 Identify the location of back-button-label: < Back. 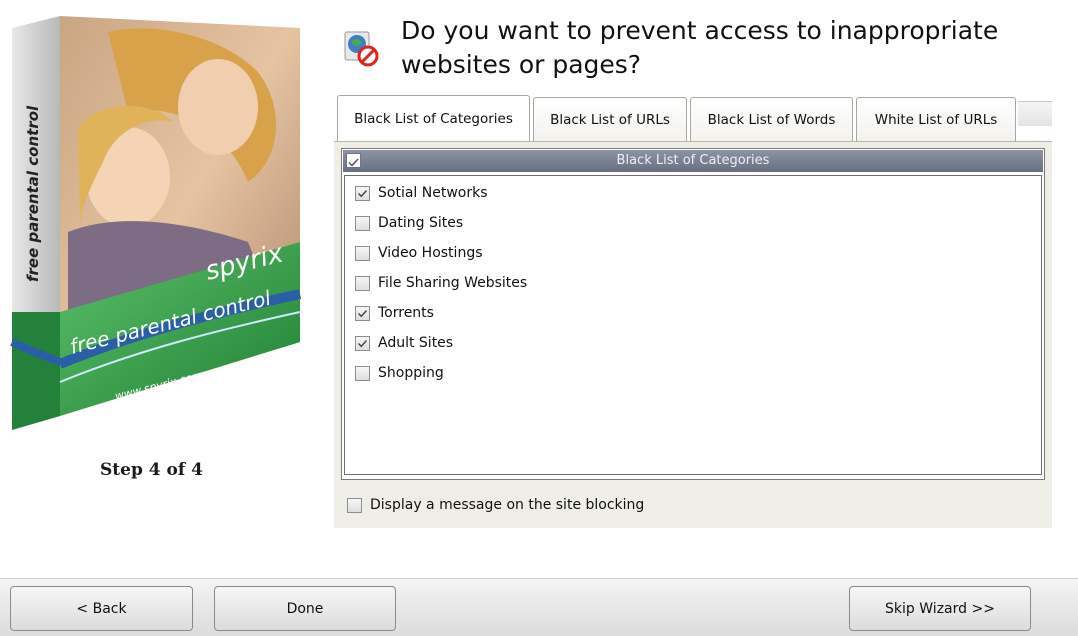
(101, 608).